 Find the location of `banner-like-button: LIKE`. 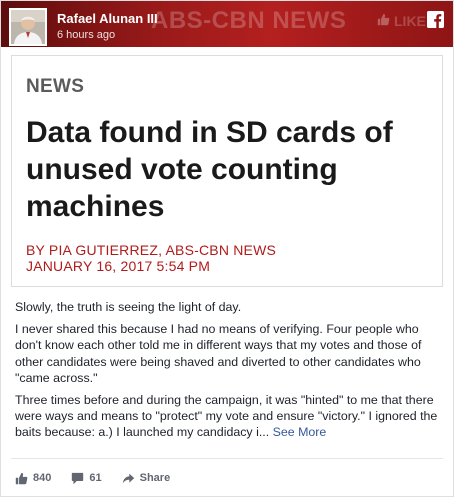

banner-like-button: LIKE is located at coordinates (401, 21).